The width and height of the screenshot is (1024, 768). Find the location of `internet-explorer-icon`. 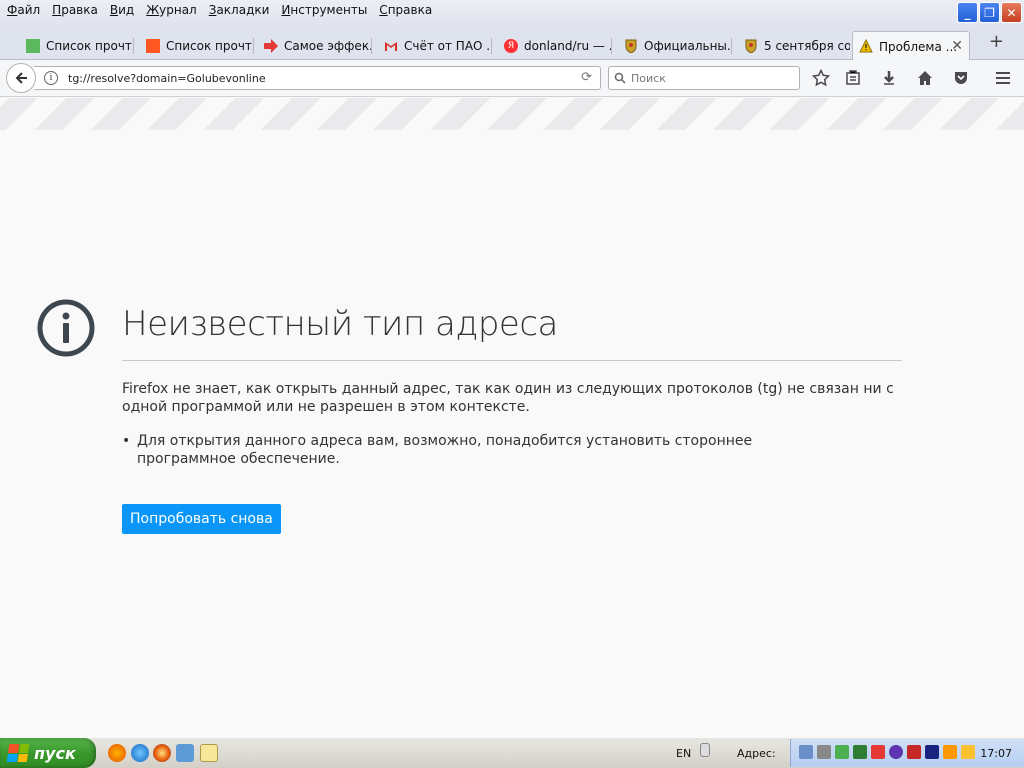

internet-explorer-icon is located at coordinates (140, 753).